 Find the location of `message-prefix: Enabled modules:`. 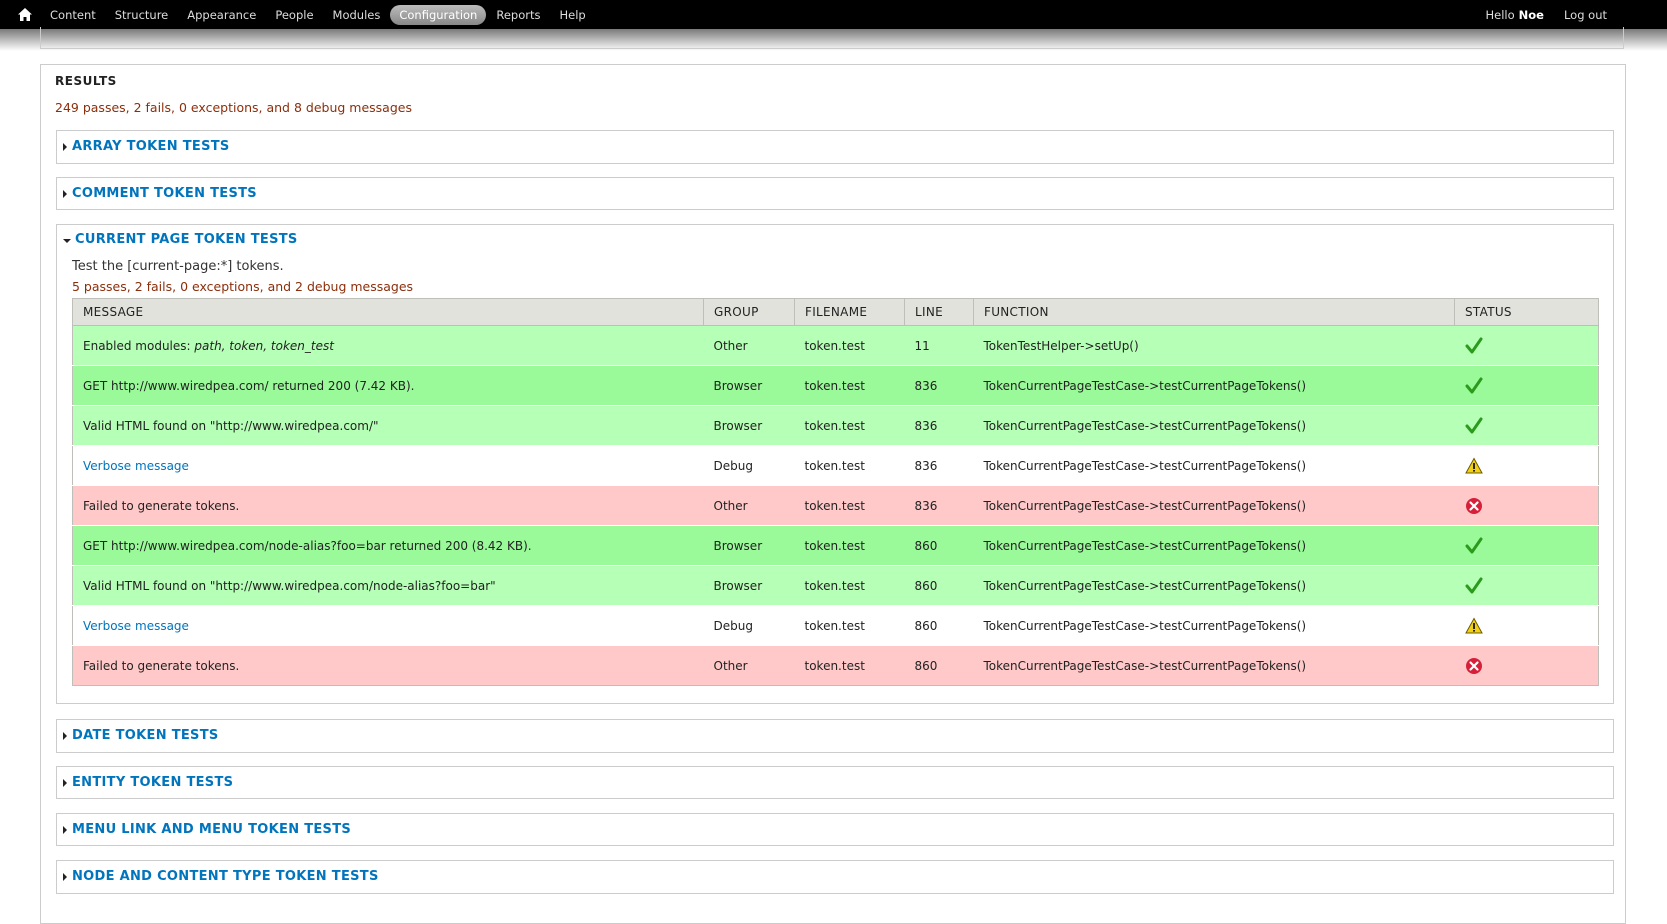

message-prefix: Enabled modules: is located at coordinates (139, 345).